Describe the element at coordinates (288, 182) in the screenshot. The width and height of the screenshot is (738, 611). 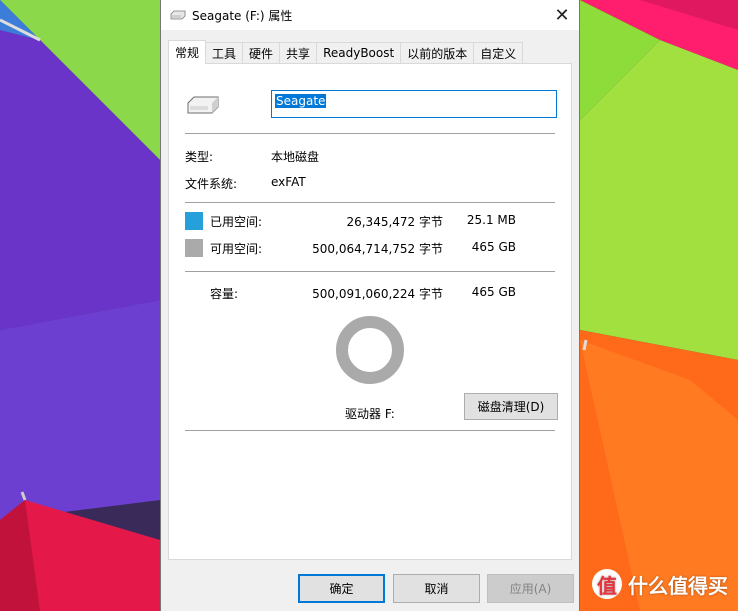
I see `filesystem-value: exFAT` at that location.